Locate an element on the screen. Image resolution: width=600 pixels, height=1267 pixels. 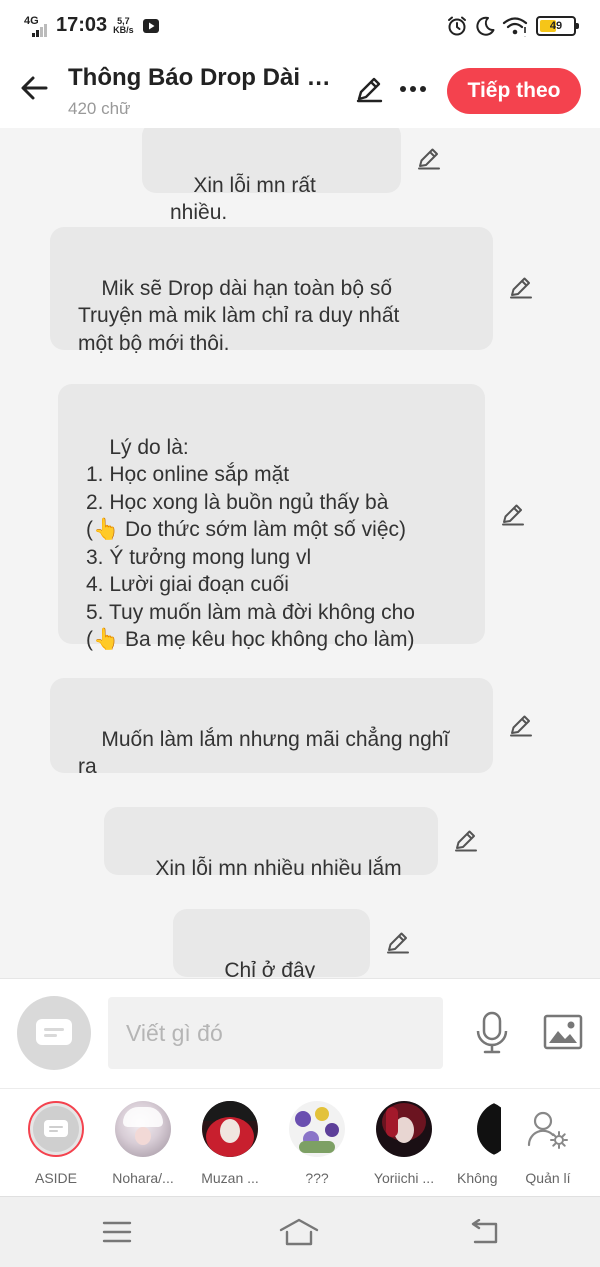
signal-icon: 4G is located at coordinates (37, 26).